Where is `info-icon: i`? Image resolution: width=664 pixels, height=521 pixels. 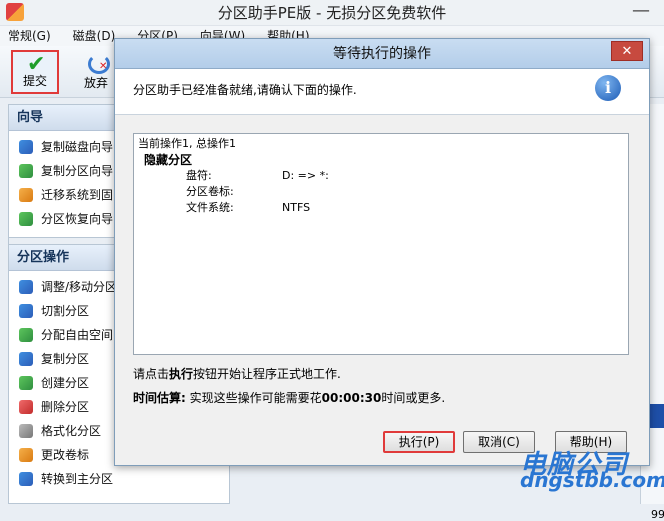 info-icon: i is located at coordinates (608, 88).